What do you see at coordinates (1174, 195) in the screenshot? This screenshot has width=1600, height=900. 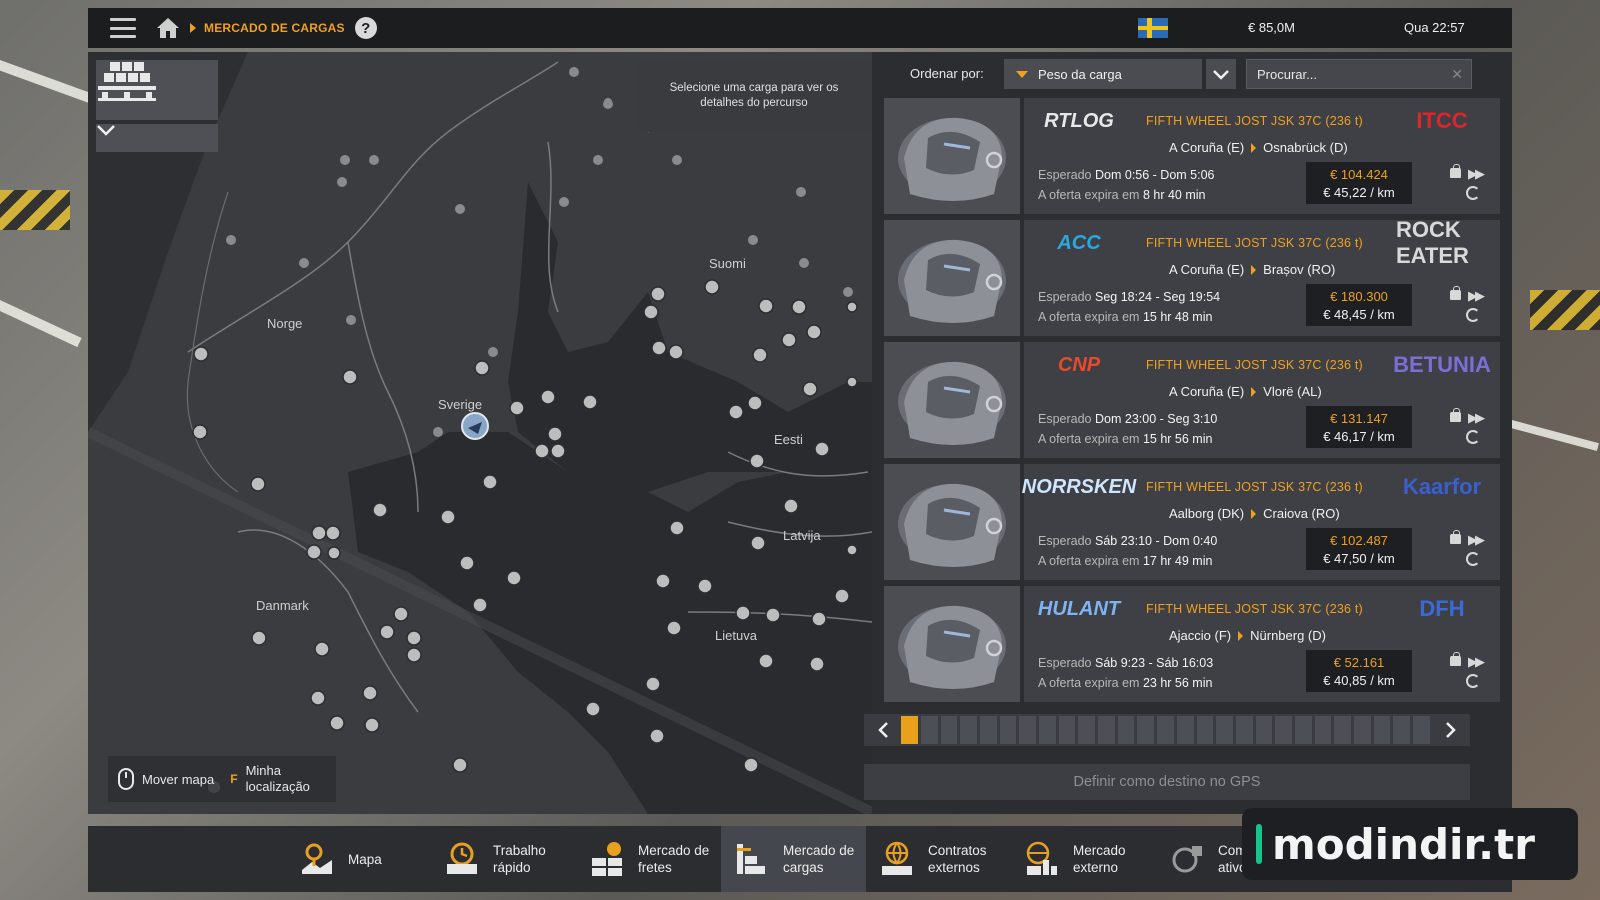 I see `expiry-value: 8 hr 40 min` at bounding box center [1174, 195].